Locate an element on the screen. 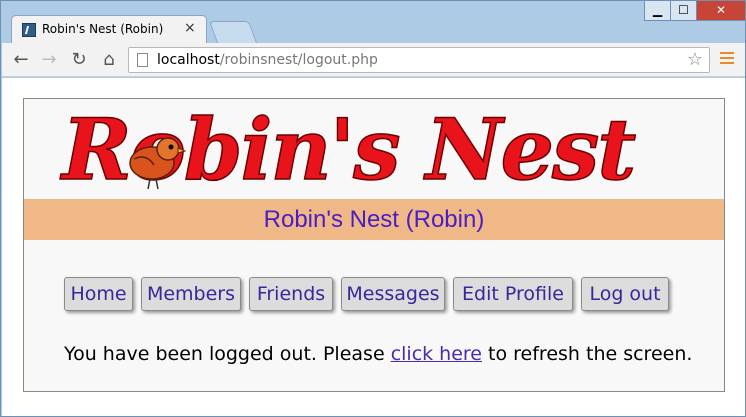 The width and height of the screenshot is (746, 417). home-icon: ⌂ is located at coordinates (109, 60).